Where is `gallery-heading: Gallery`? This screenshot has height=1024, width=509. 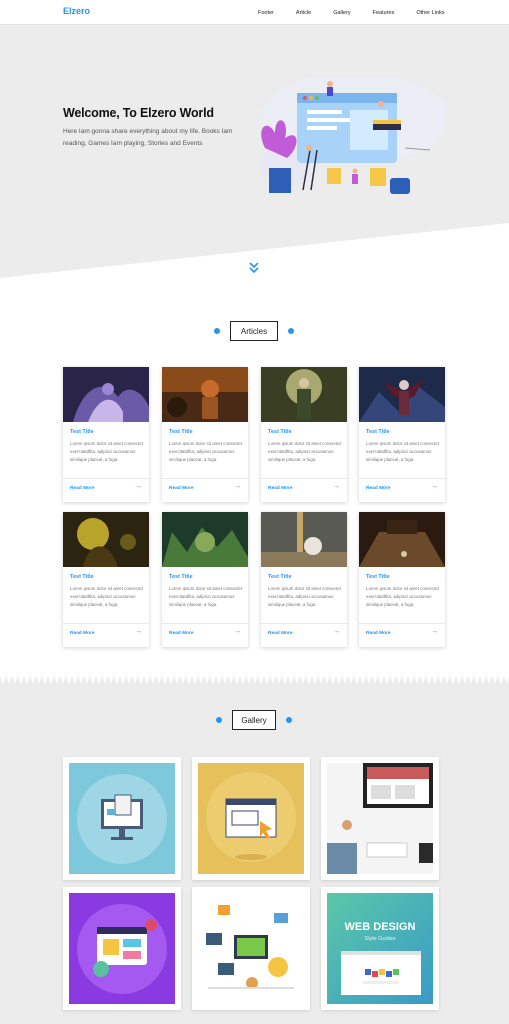 gallery-heading: Gallery is located at coordinates (254, 721).